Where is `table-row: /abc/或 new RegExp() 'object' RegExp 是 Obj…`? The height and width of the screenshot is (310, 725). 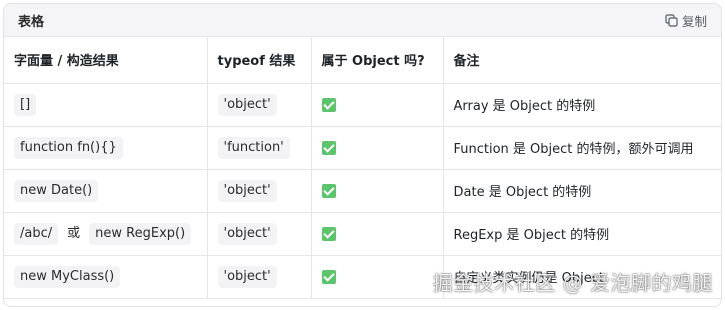 table-row: /abc/或 new RegExp() 'object' RegExp 是 Obj… is located at coordinates (362, 234).